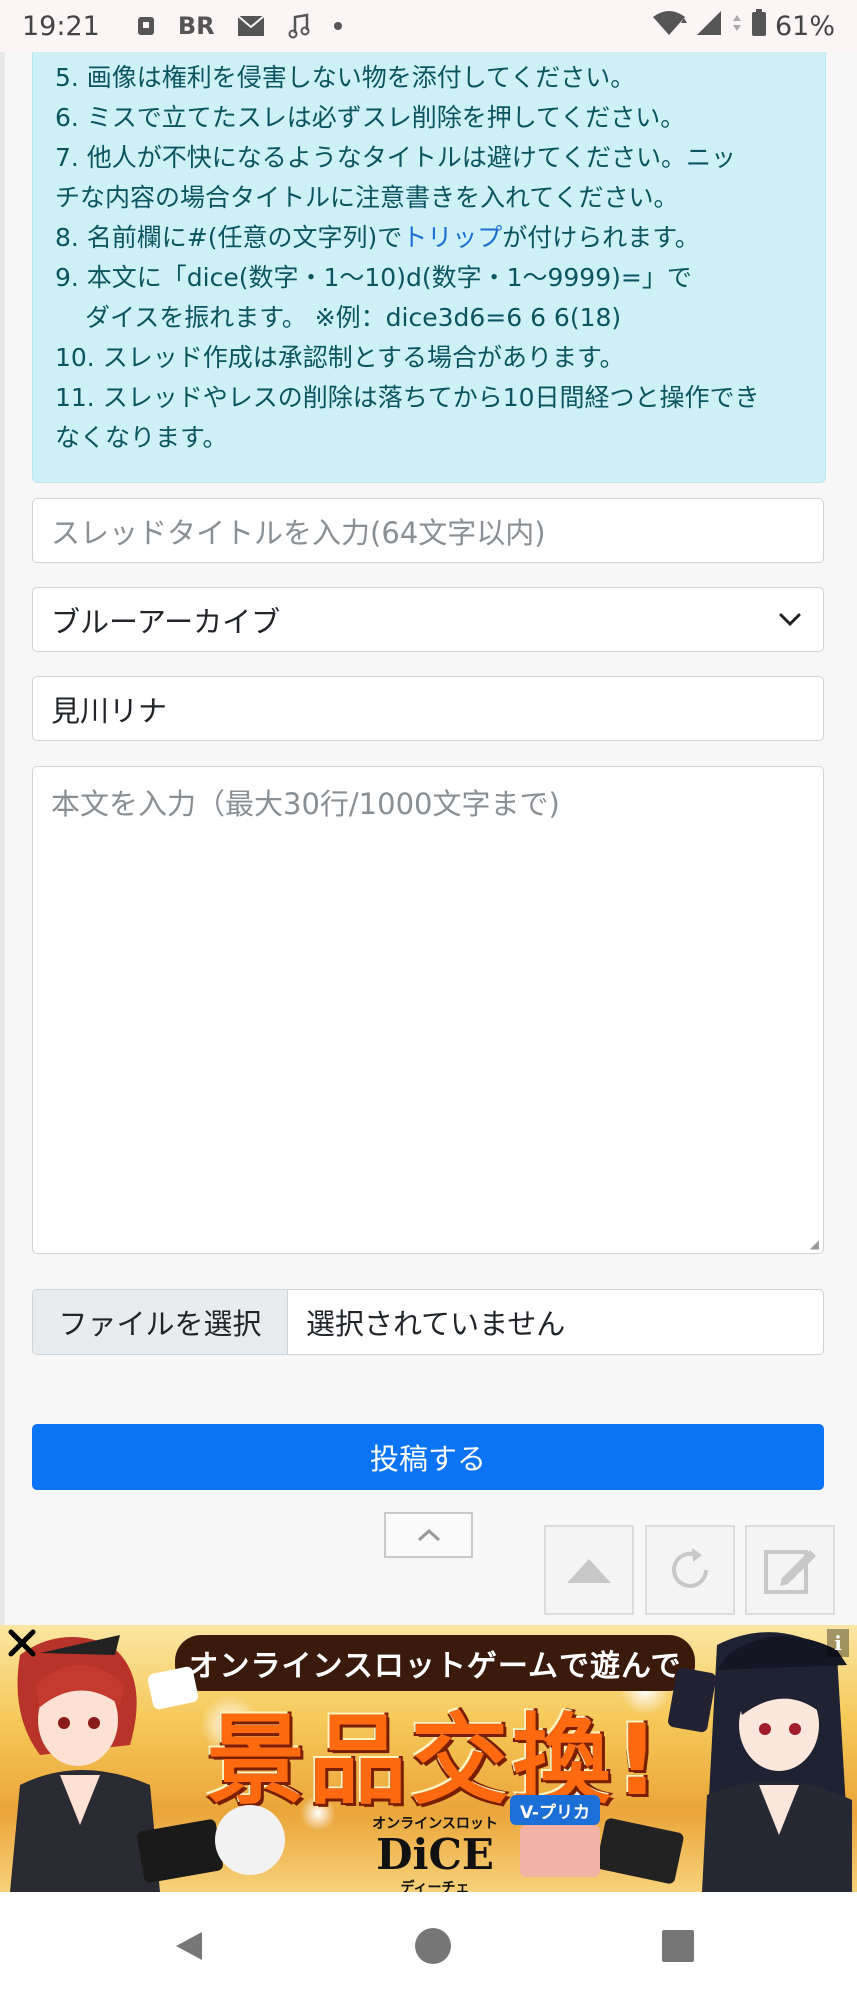 Image resolution: width=857 pixels, height=2000 pixels. What do you see at coordinates (452, 237) in the screenshot?
I see `trip-link: トリップ` at bounding box center [452, 237].